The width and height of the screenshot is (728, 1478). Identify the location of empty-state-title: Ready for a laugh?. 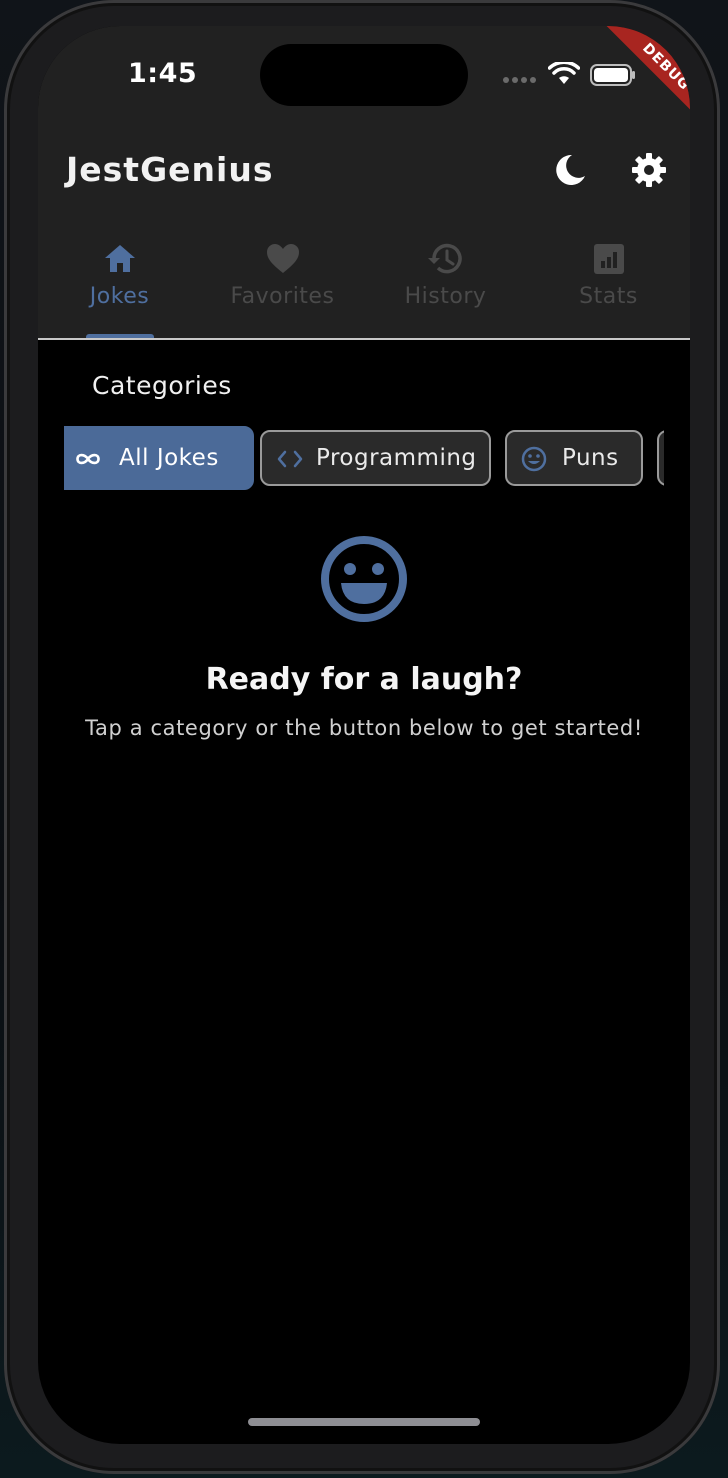
(364, 679).